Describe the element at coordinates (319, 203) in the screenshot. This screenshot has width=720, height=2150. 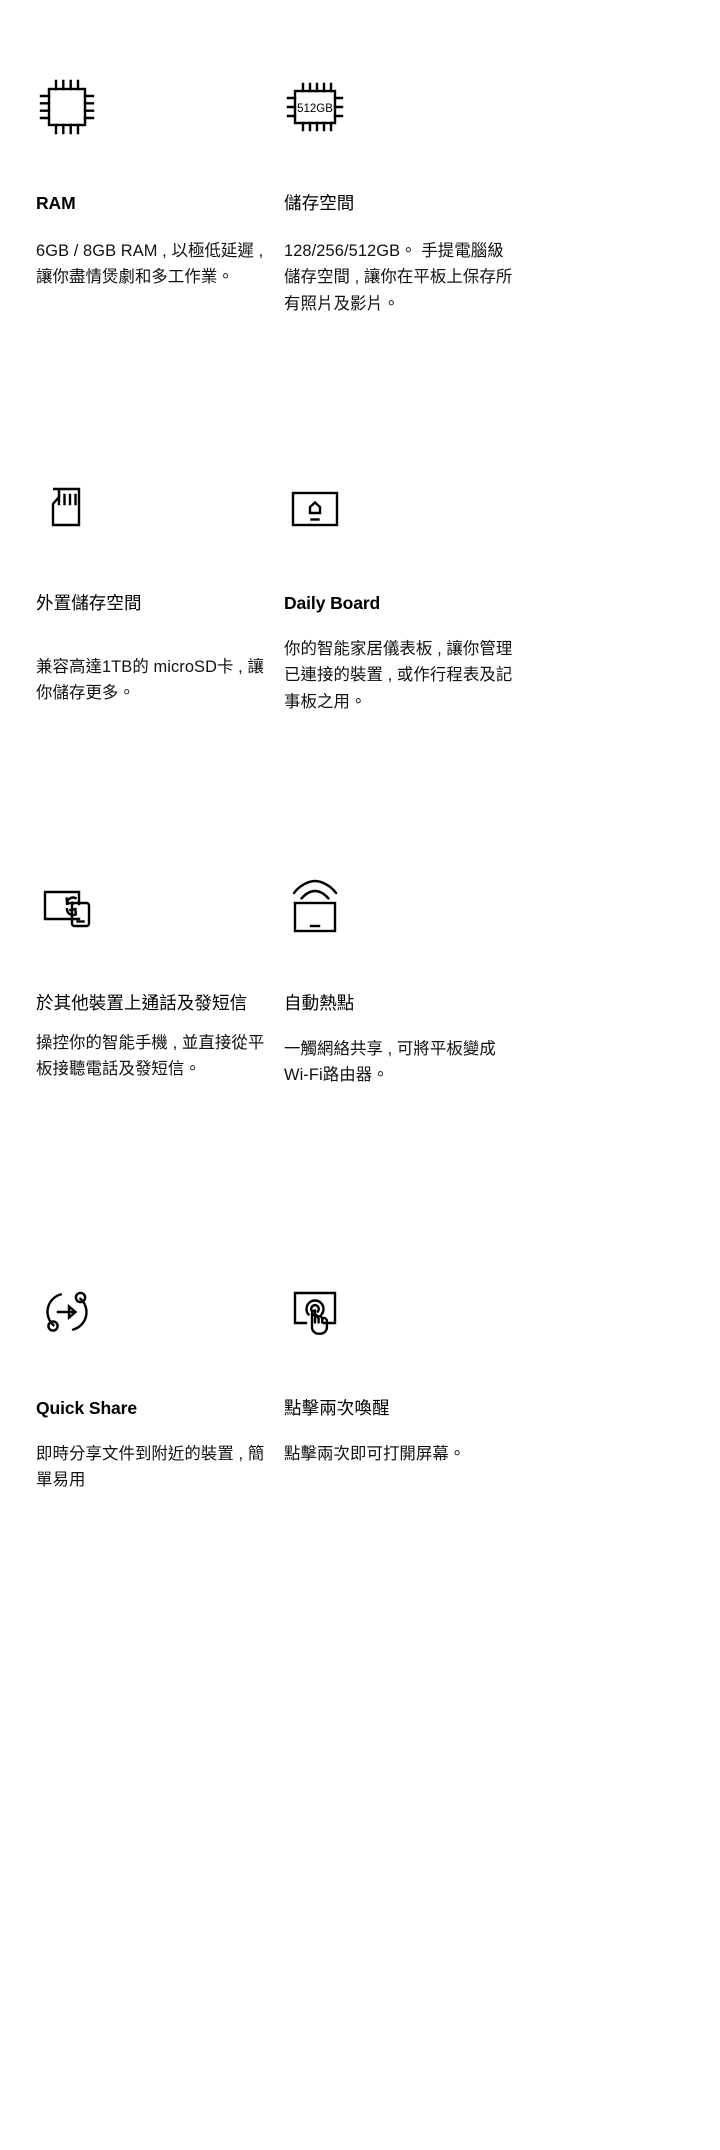
I see `feature-title: 儲存空間` at that location.